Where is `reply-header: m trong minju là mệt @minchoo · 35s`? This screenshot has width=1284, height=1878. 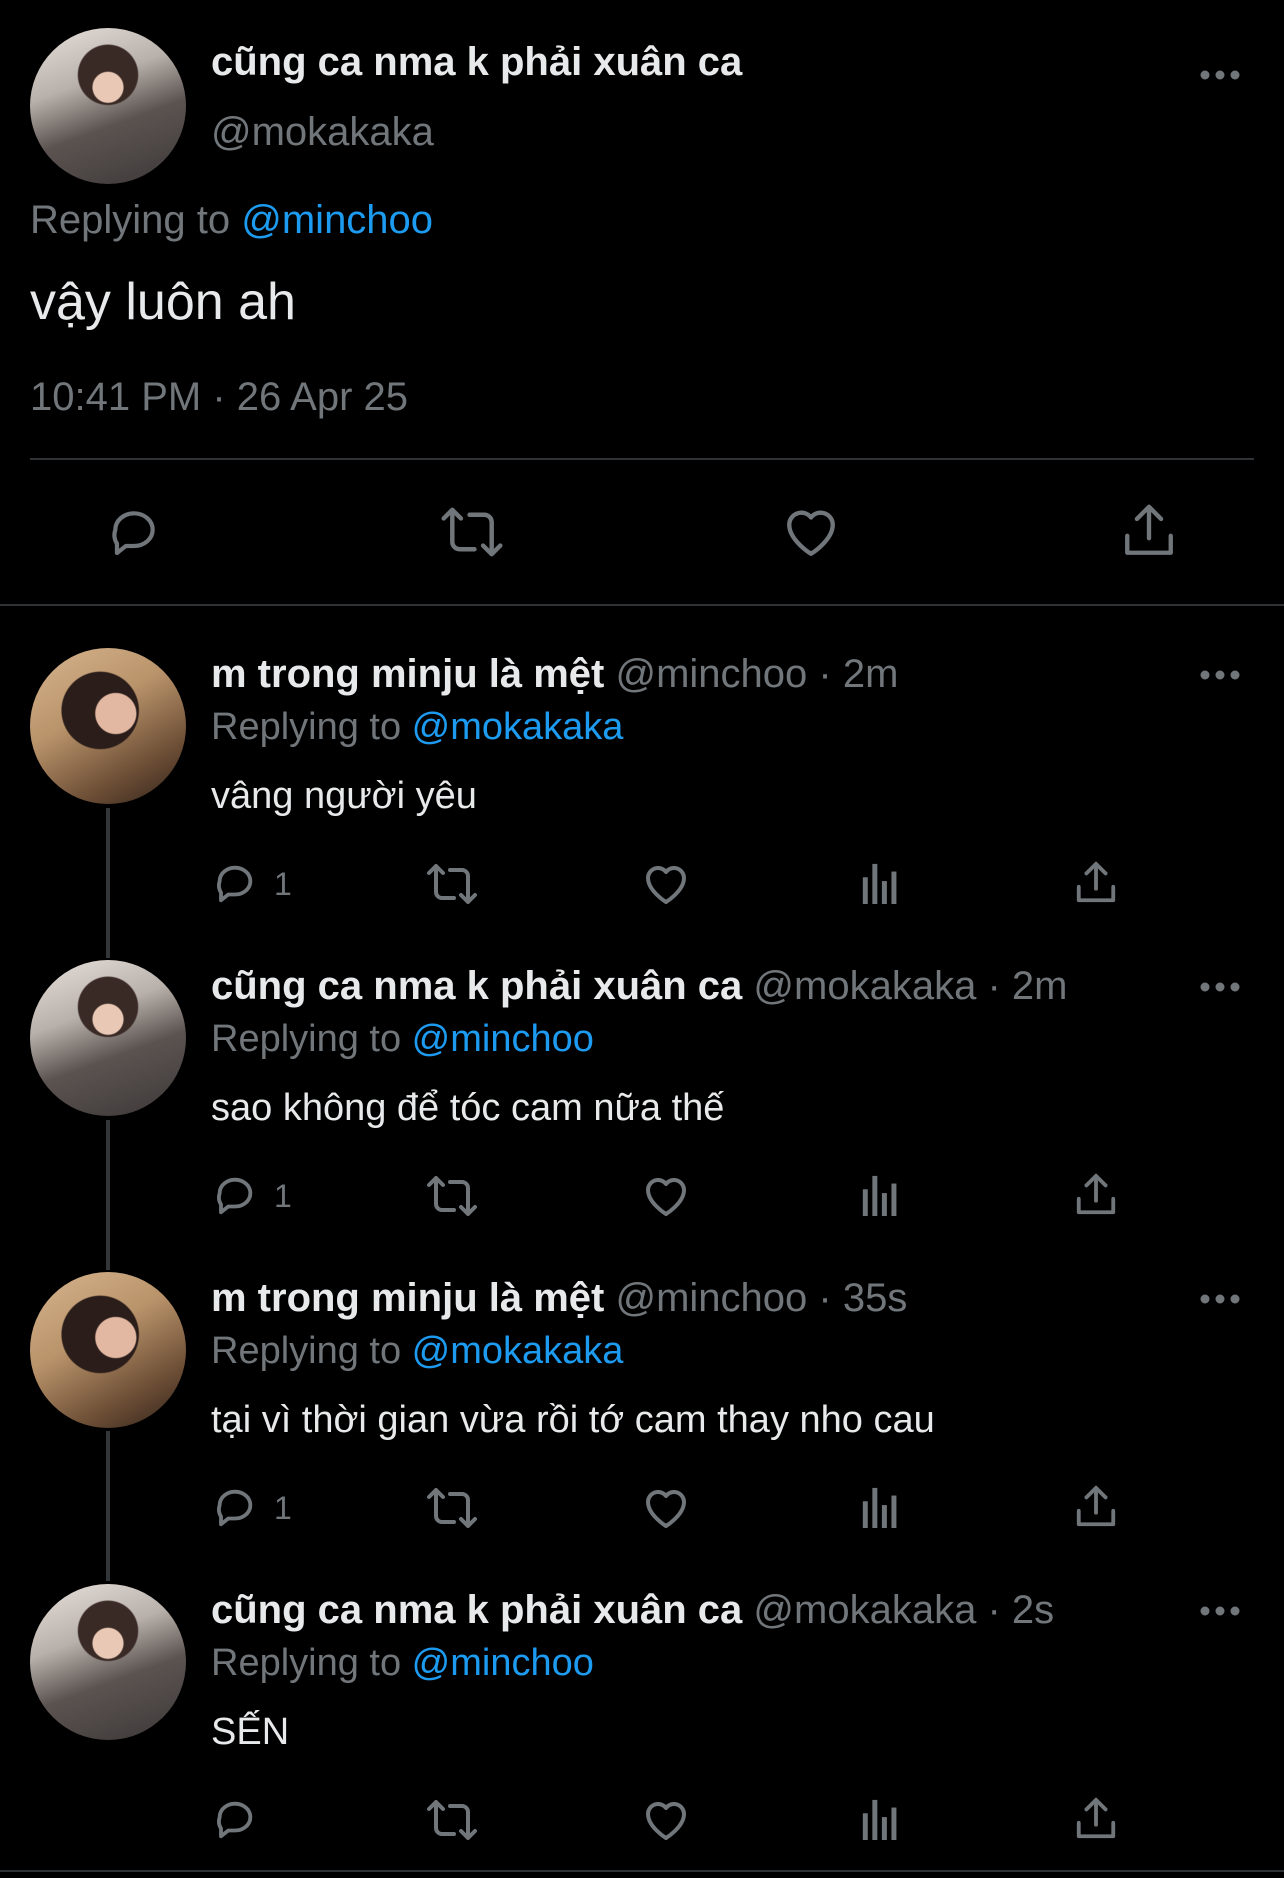 reply-header: m trong minju là mệt @minchoo · 35s is located at coordinates (559, 1298).